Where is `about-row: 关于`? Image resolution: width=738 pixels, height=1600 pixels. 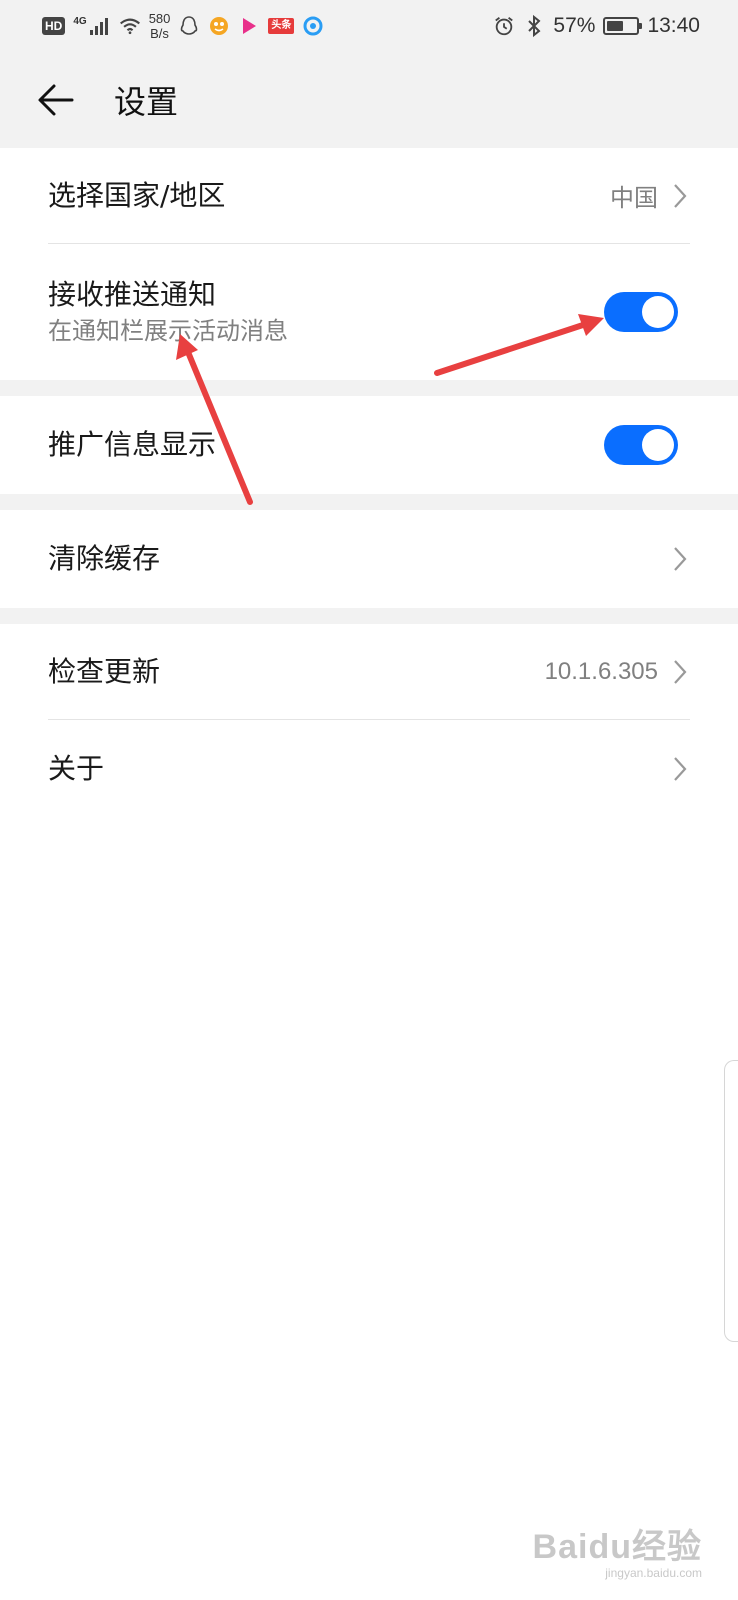 about-row: 关于 is located at coordinates (369, 769).